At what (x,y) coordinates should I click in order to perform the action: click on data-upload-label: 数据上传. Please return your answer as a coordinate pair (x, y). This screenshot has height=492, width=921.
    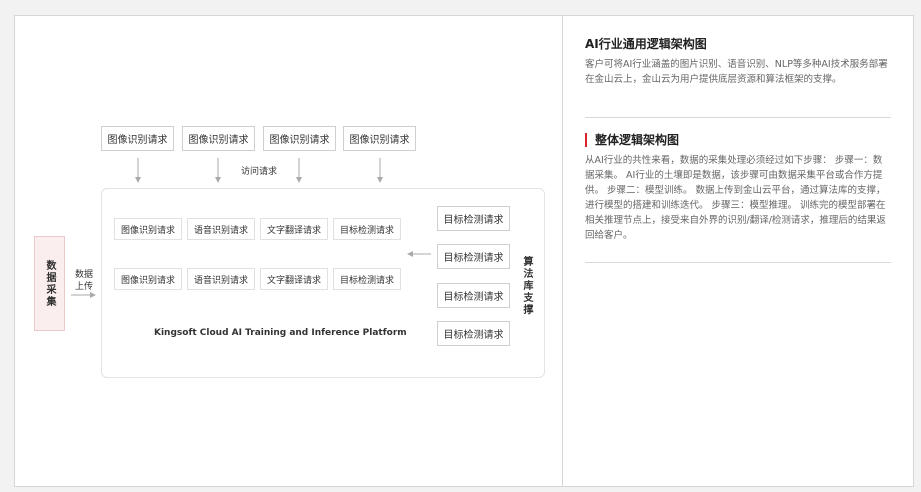
    Looking at the image, I should click on (83, 281).